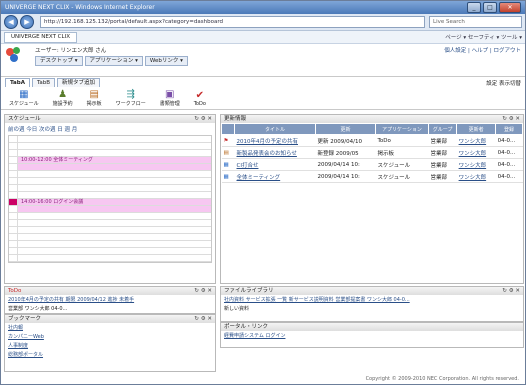 The height and width of the screenshot is (385, 526). What do you see at coordinates (114, 202) in the screenshot?
I see `schedule-event: 14:00-16:00 ログイン会議` at bounding box center [114, 202].